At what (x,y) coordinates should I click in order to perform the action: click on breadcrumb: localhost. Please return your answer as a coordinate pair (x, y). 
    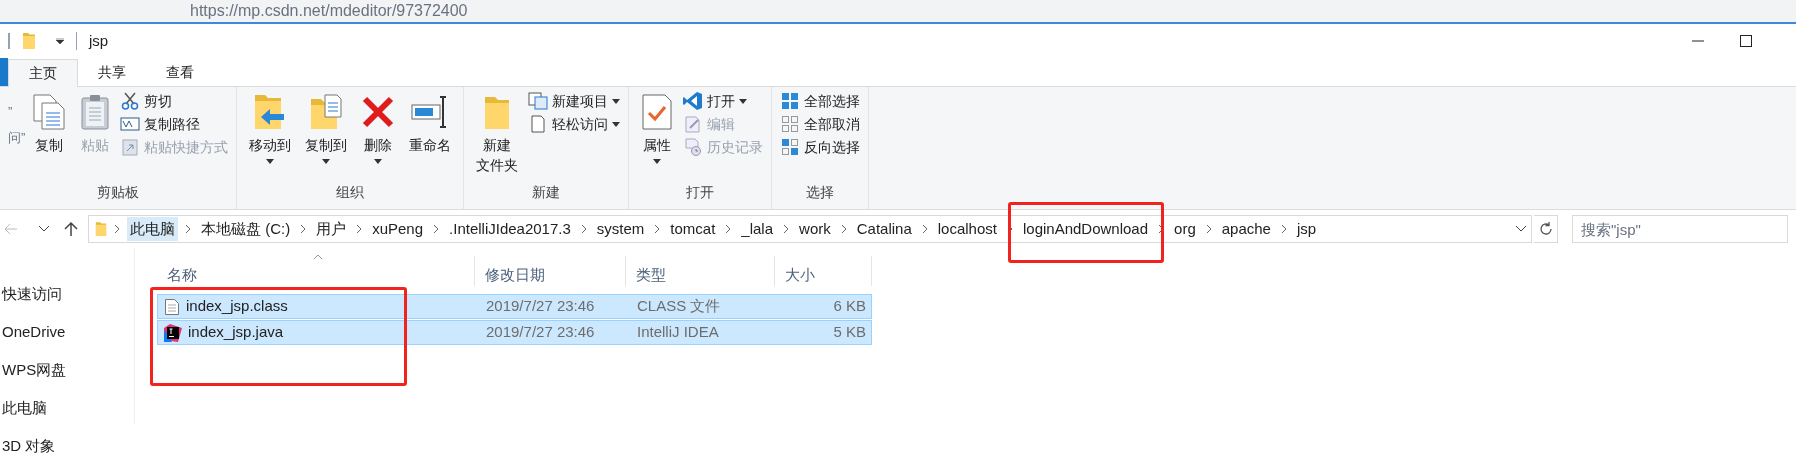
    Looking at the image, I should click on (967, 229).